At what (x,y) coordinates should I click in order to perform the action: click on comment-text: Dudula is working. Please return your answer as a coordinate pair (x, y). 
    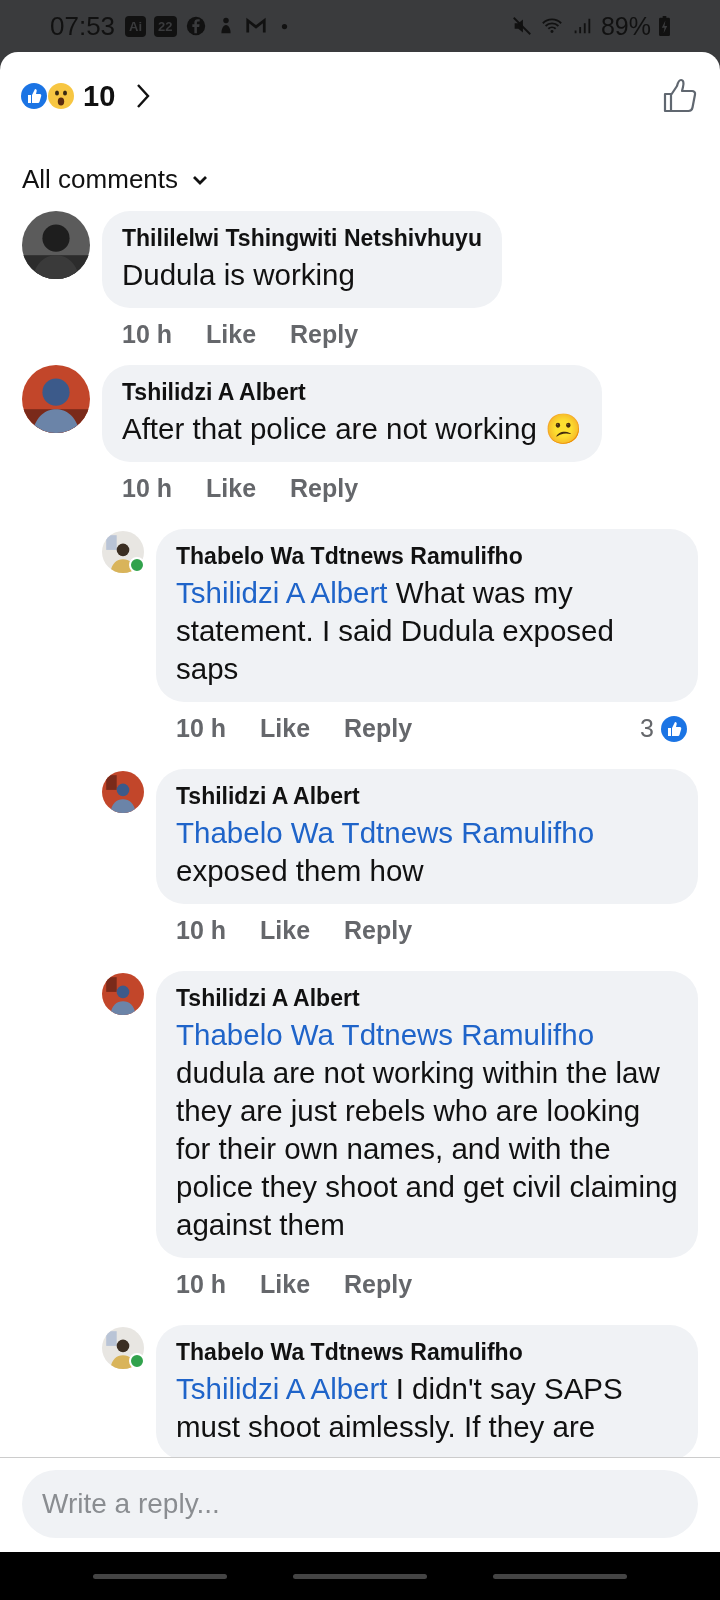
    Looking at the image, I should click on (239, 275).